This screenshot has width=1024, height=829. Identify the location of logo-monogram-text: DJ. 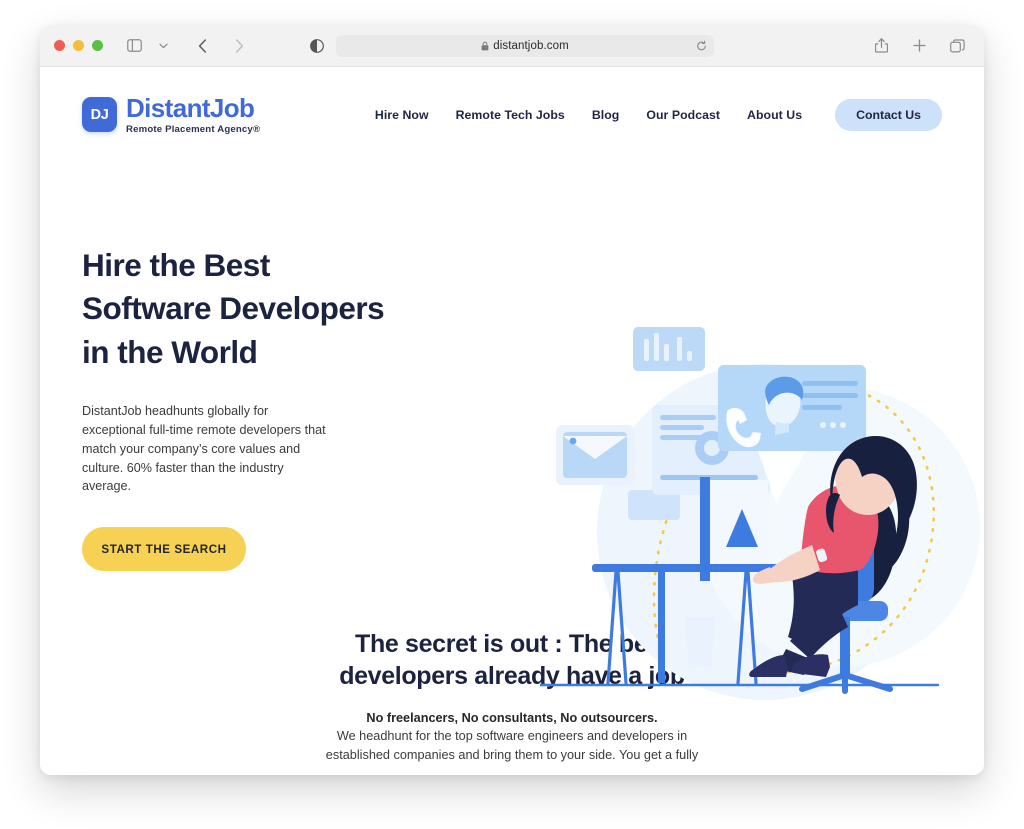
(99, 114).